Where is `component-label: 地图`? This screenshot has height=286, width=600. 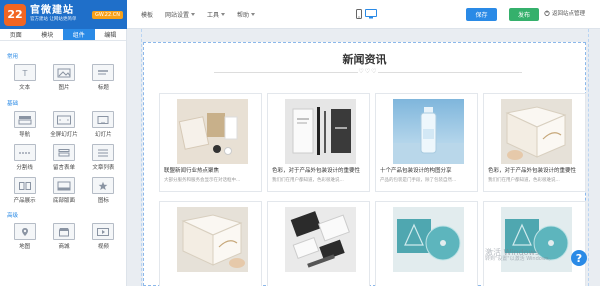 component-label: 地图 is located at coordinates (25, 247).